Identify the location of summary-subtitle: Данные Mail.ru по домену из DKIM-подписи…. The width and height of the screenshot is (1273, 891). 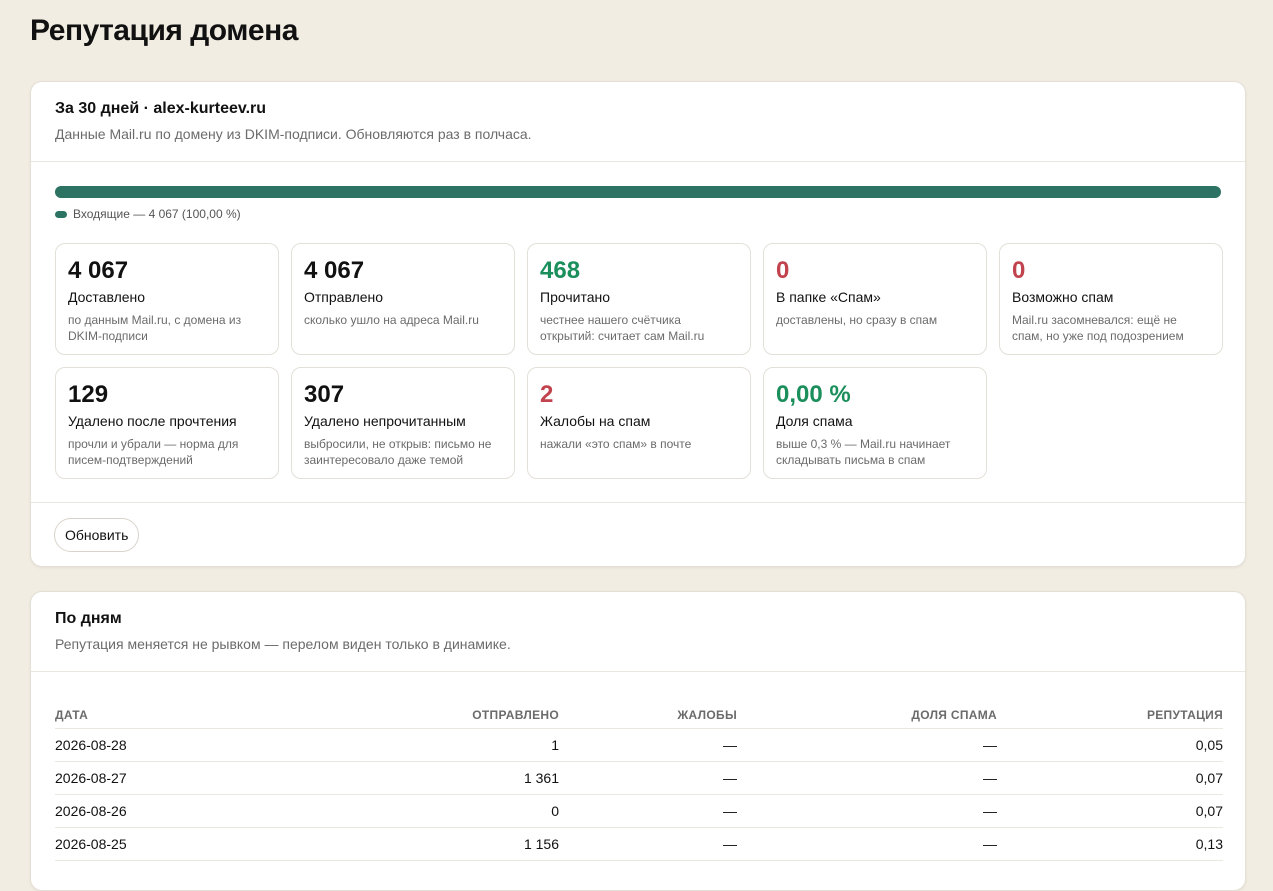
(293, 134).